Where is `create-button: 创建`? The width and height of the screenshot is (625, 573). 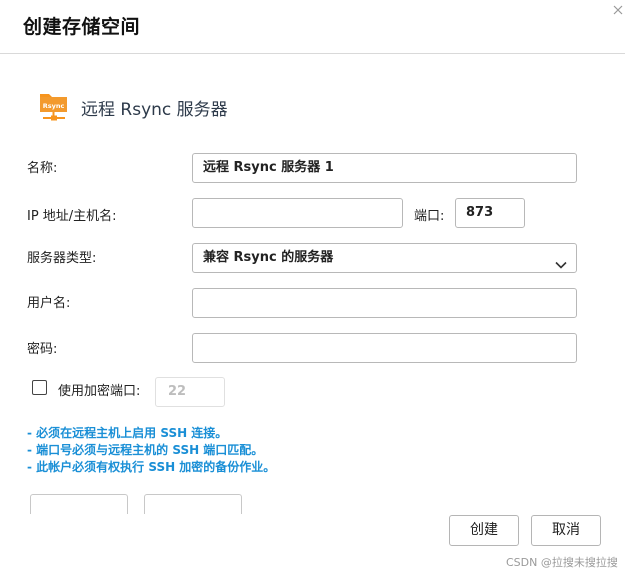 create-button: 创建 is located at coordinates (484, 530).